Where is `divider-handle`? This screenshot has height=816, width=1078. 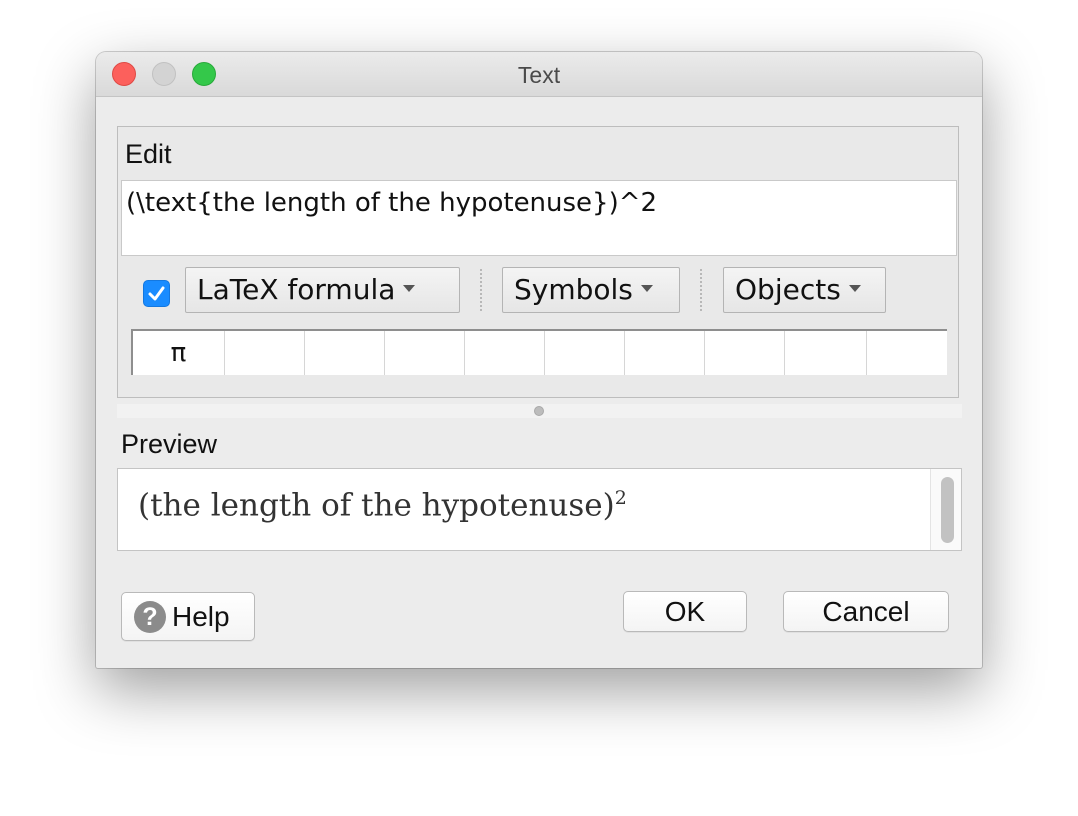
divider-handle is located at coordinates (539, 411).